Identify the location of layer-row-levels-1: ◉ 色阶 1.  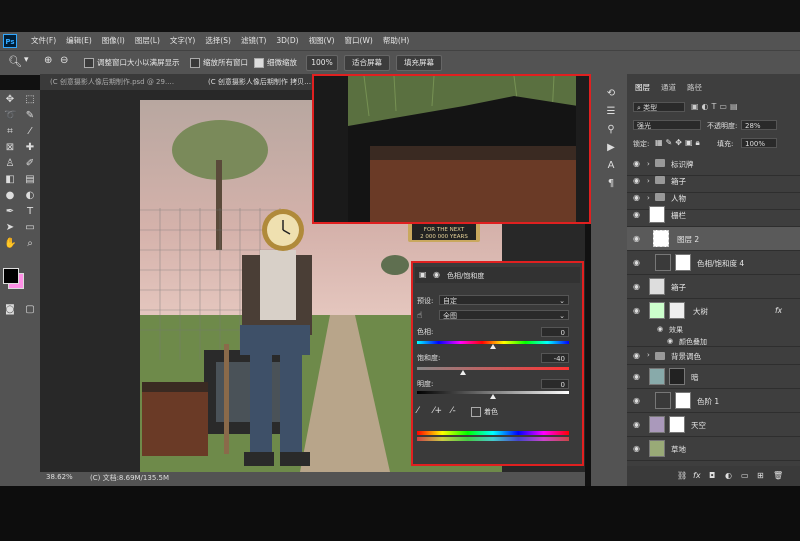
(713, 401).